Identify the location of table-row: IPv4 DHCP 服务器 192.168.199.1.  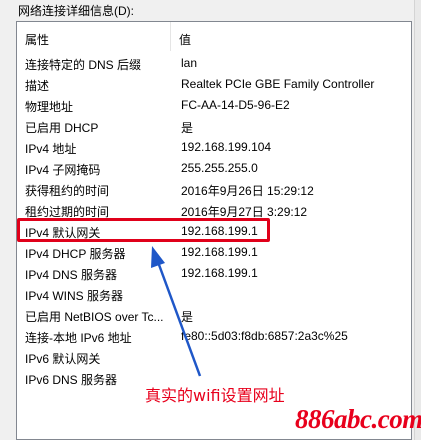
(214, 252).